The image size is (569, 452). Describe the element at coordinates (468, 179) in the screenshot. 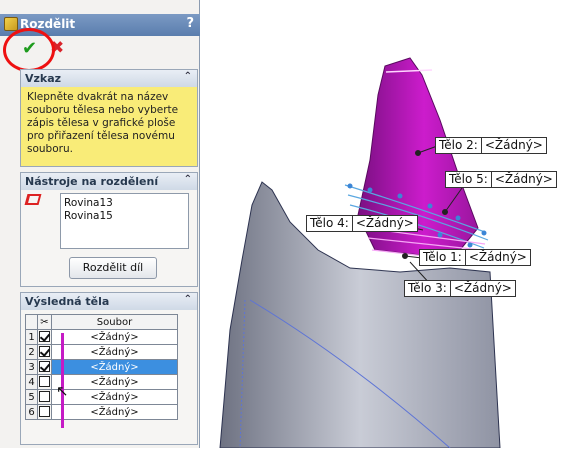

I see `callout-label: Tělo 5:` at that location.